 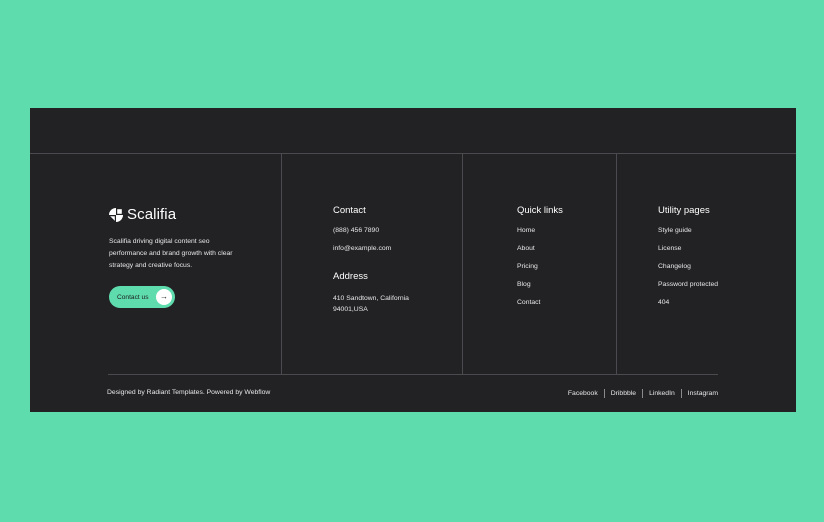 What do you see at coordinates (371, 298) in the screenshot?
I see `address-line-1: 410 Sandtown, California` at bounding box center [371, 298].